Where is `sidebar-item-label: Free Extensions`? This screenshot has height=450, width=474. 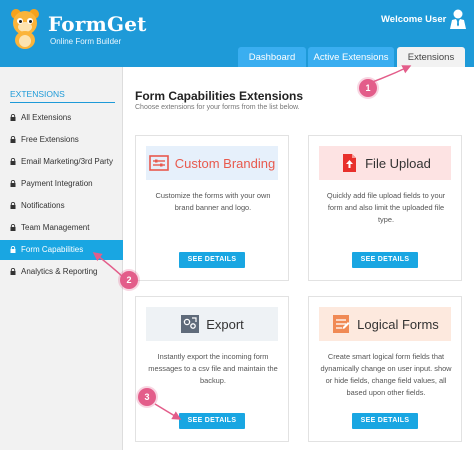
sidebar-item-label: Free Extensions is located at coordinates (50, 139).